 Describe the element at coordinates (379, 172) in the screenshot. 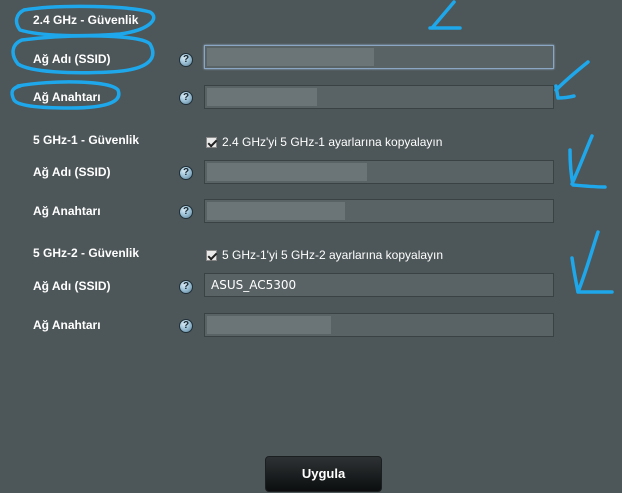

I see `ssid-input-5g1` at that location.